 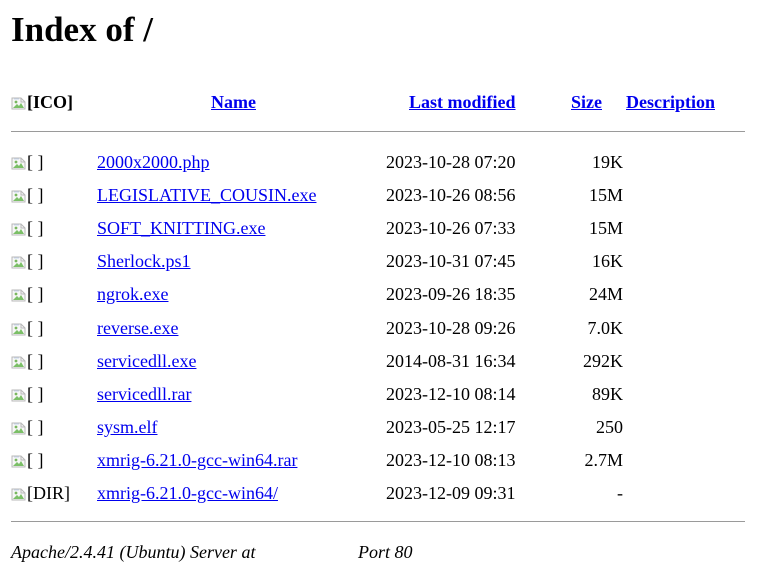 I want to click on file-link: SOFT_KNITTING.exe, so click(x=181, y=228).